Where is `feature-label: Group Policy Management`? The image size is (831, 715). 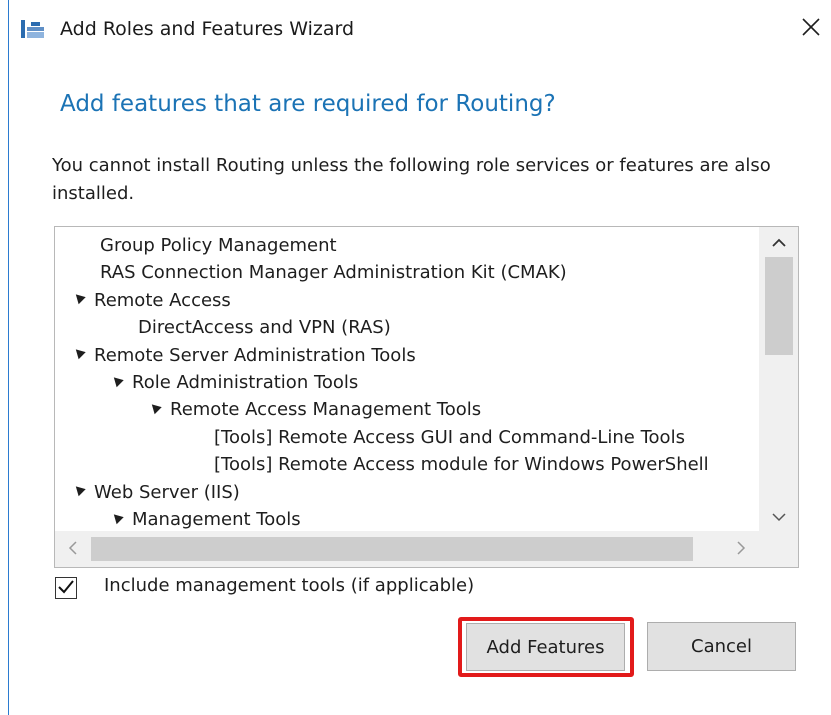 feature-label: Group Policy Management is located at coordinates (218, 245).